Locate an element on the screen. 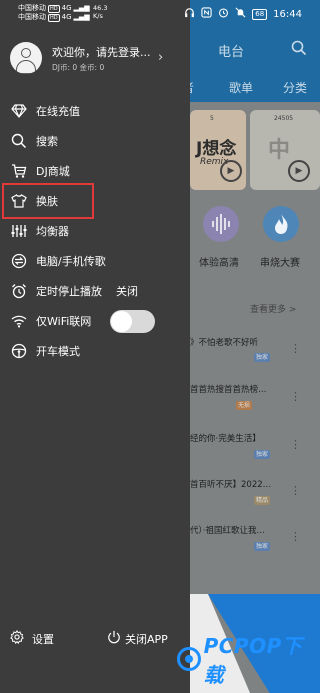 Image resolution: width=320 pixels, height=693 pixels. menu-item-label: DJ商城 is located at coordinates (53, 171).